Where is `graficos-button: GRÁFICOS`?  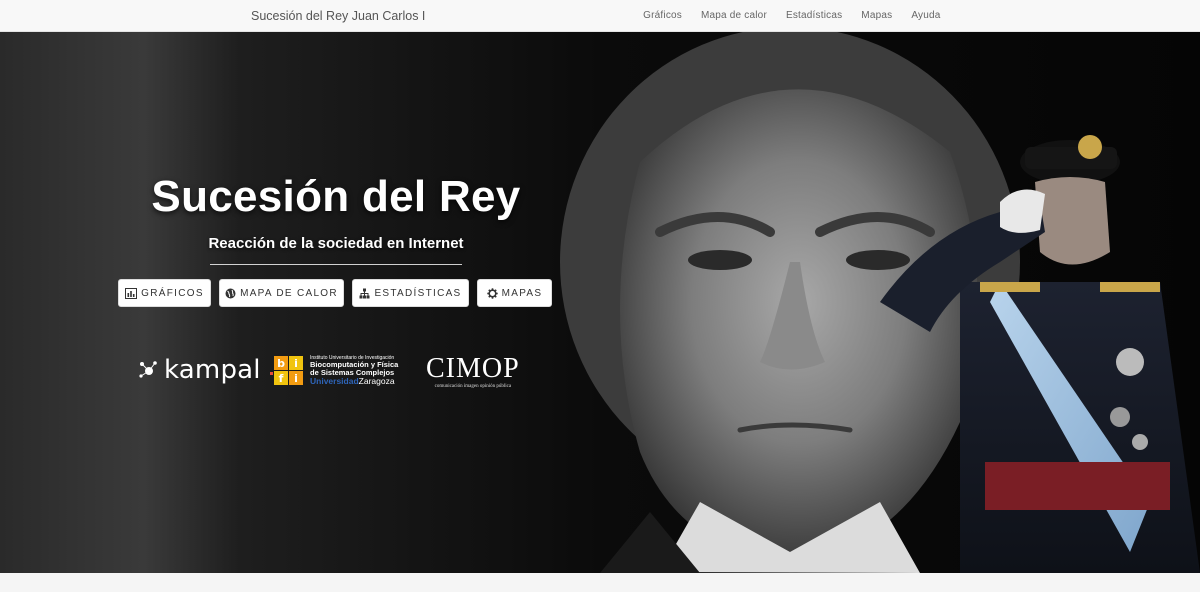
graficos-button: GRÁFICOS is located at coordinates (164, 293).